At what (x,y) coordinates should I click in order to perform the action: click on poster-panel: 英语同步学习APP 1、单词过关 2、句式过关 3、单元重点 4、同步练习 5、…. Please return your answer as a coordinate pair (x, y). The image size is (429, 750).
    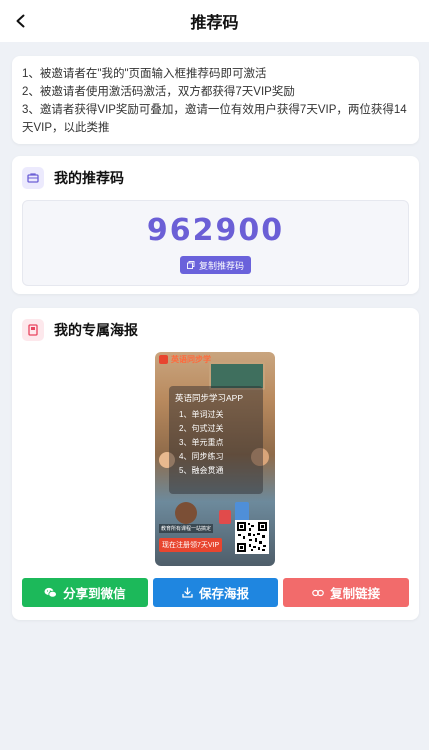
    Looking at the image, I should click on (216, 440).